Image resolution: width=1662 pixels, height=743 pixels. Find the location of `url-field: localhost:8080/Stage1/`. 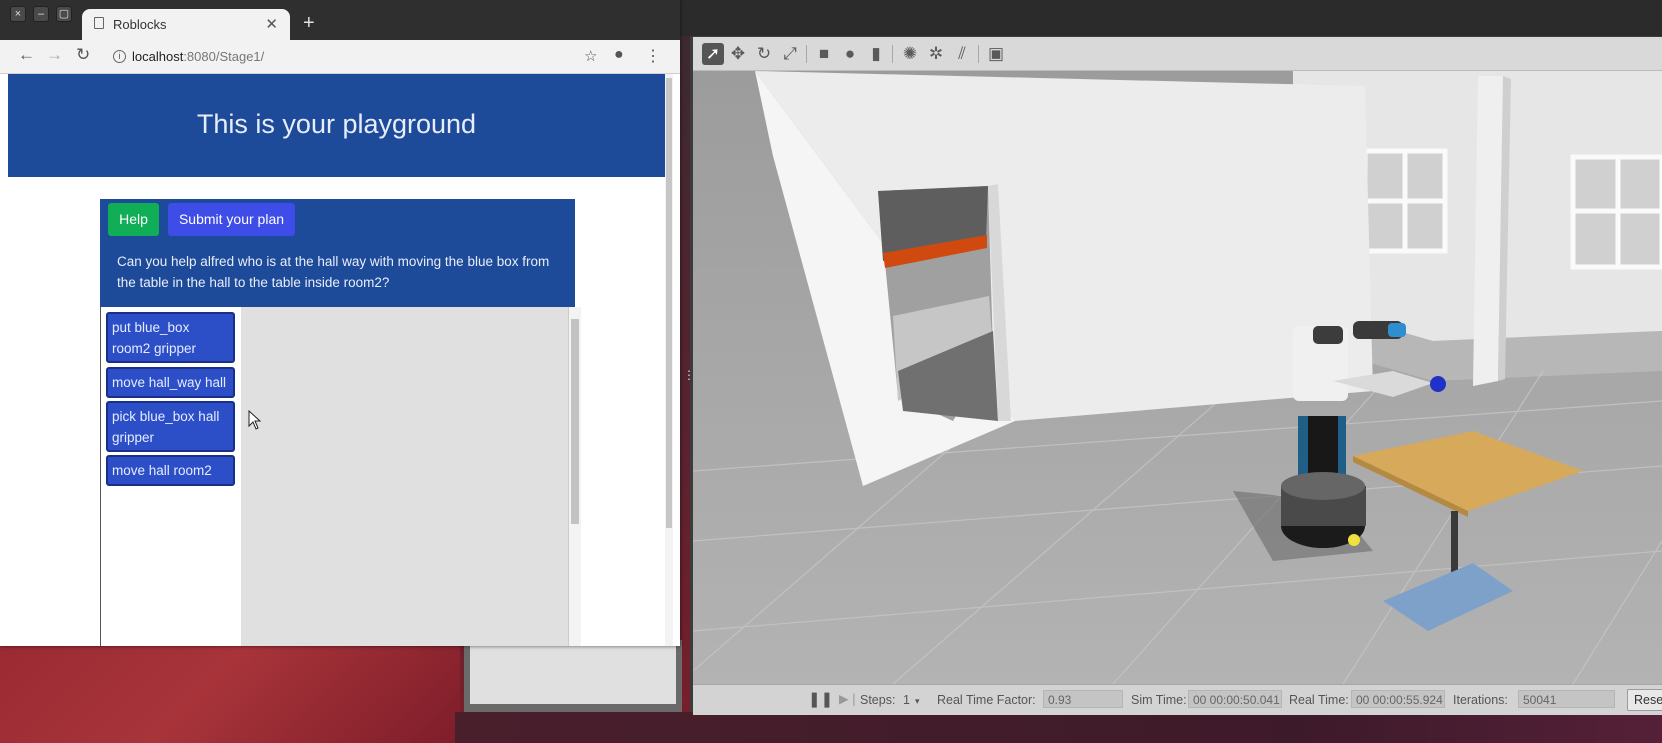

url-field: localhost:8080/Stage1/ is located at coordinates (198, 56).